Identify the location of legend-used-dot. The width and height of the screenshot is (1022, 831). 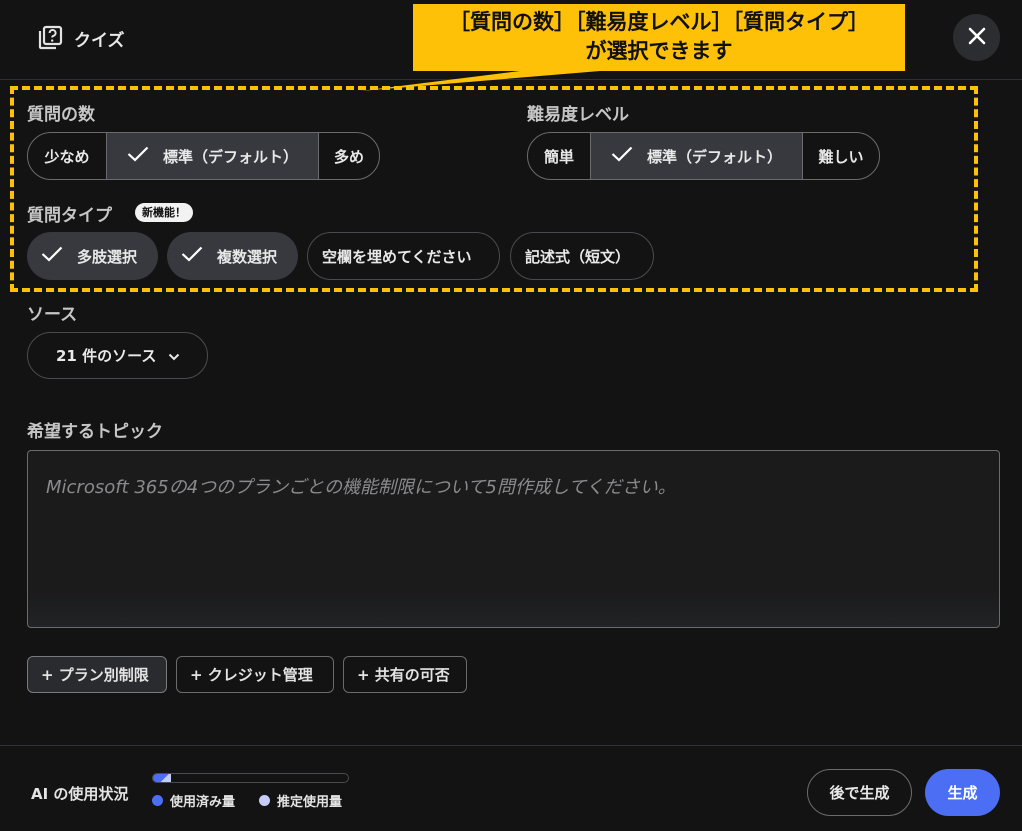
(157, 800).